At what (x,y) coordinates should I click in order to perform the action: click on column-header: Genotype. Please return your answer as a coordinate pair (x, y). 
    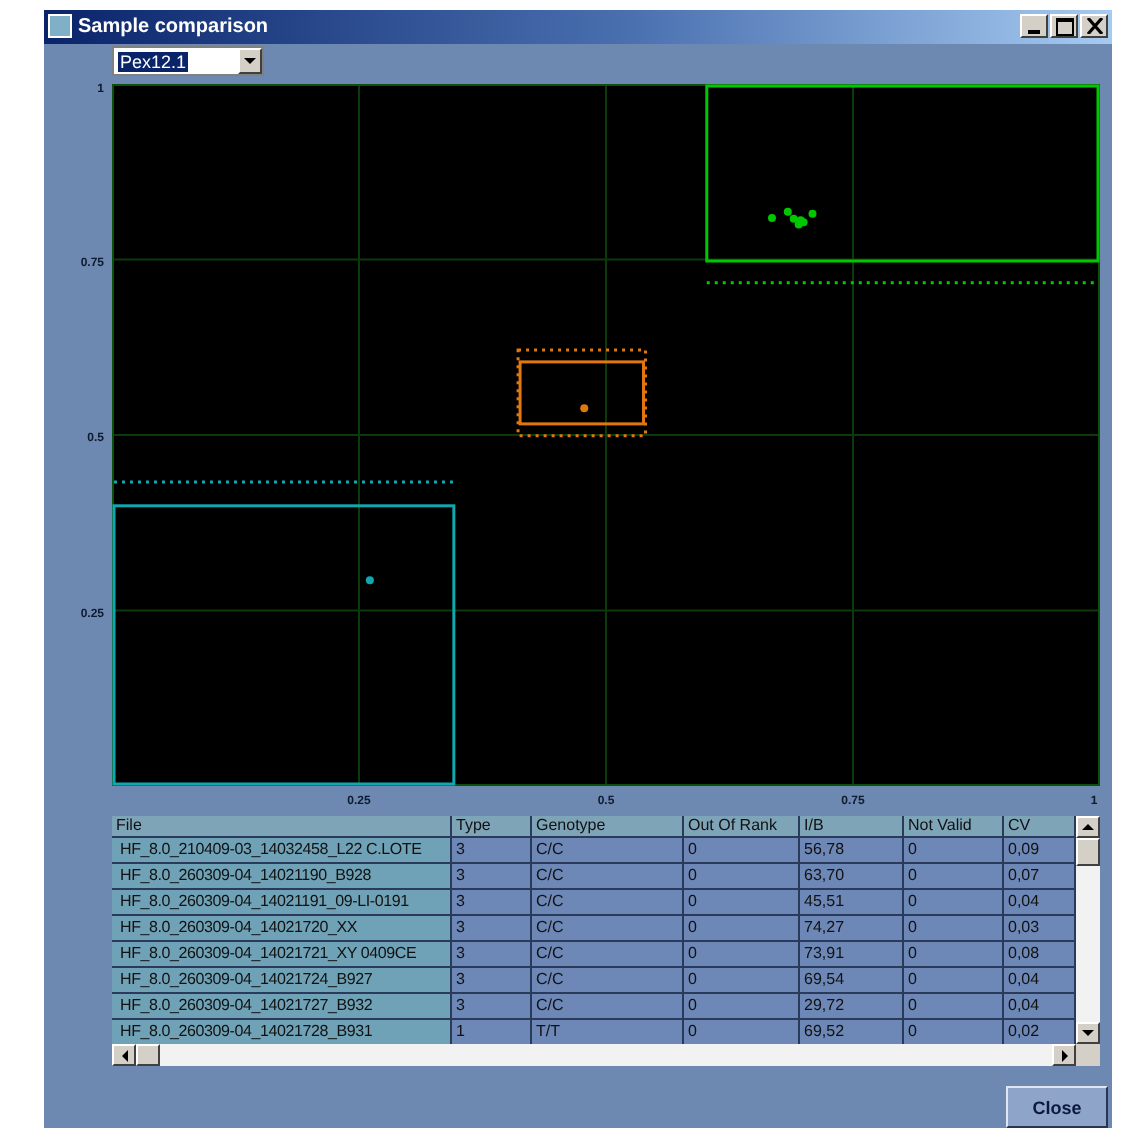
    Looking at the image, I should click on (608, 826).